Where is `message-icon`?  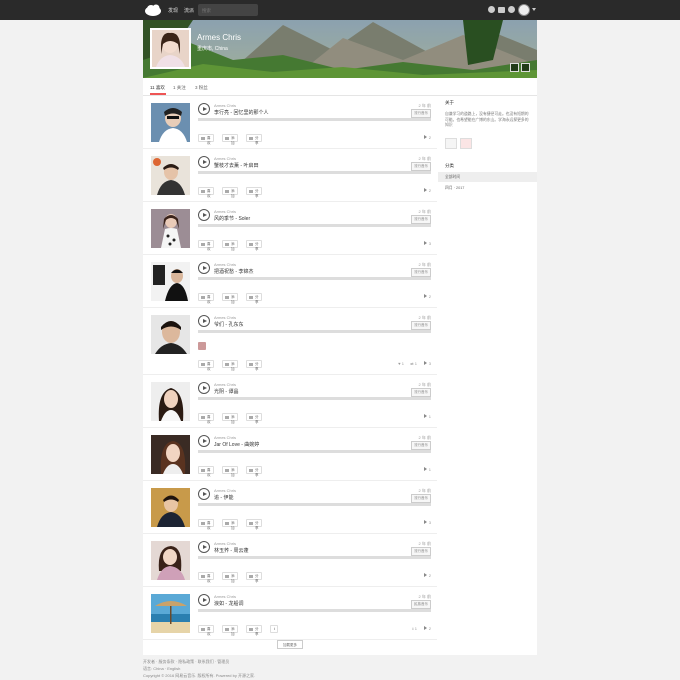 message-icon is located at coordinates (514, 67).